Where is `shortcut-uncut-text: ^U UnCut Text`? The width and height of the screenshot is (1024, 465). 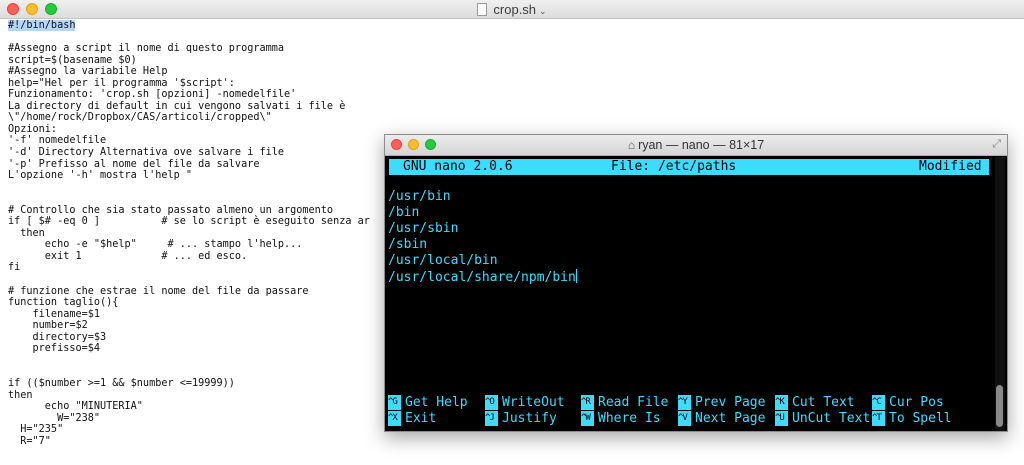
shortcut-uncut-text: ^U UnCut Text is located at coordinates (822, 419).